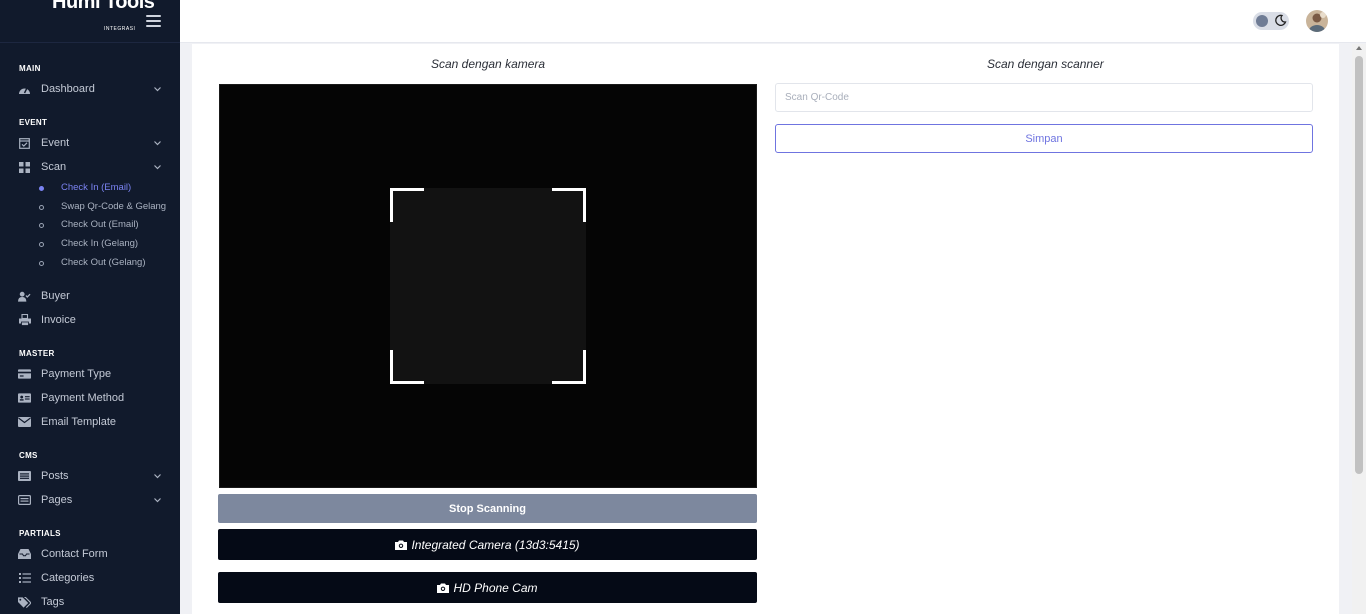  I want to click on scrollbar-thumb, so click(1359, 265).